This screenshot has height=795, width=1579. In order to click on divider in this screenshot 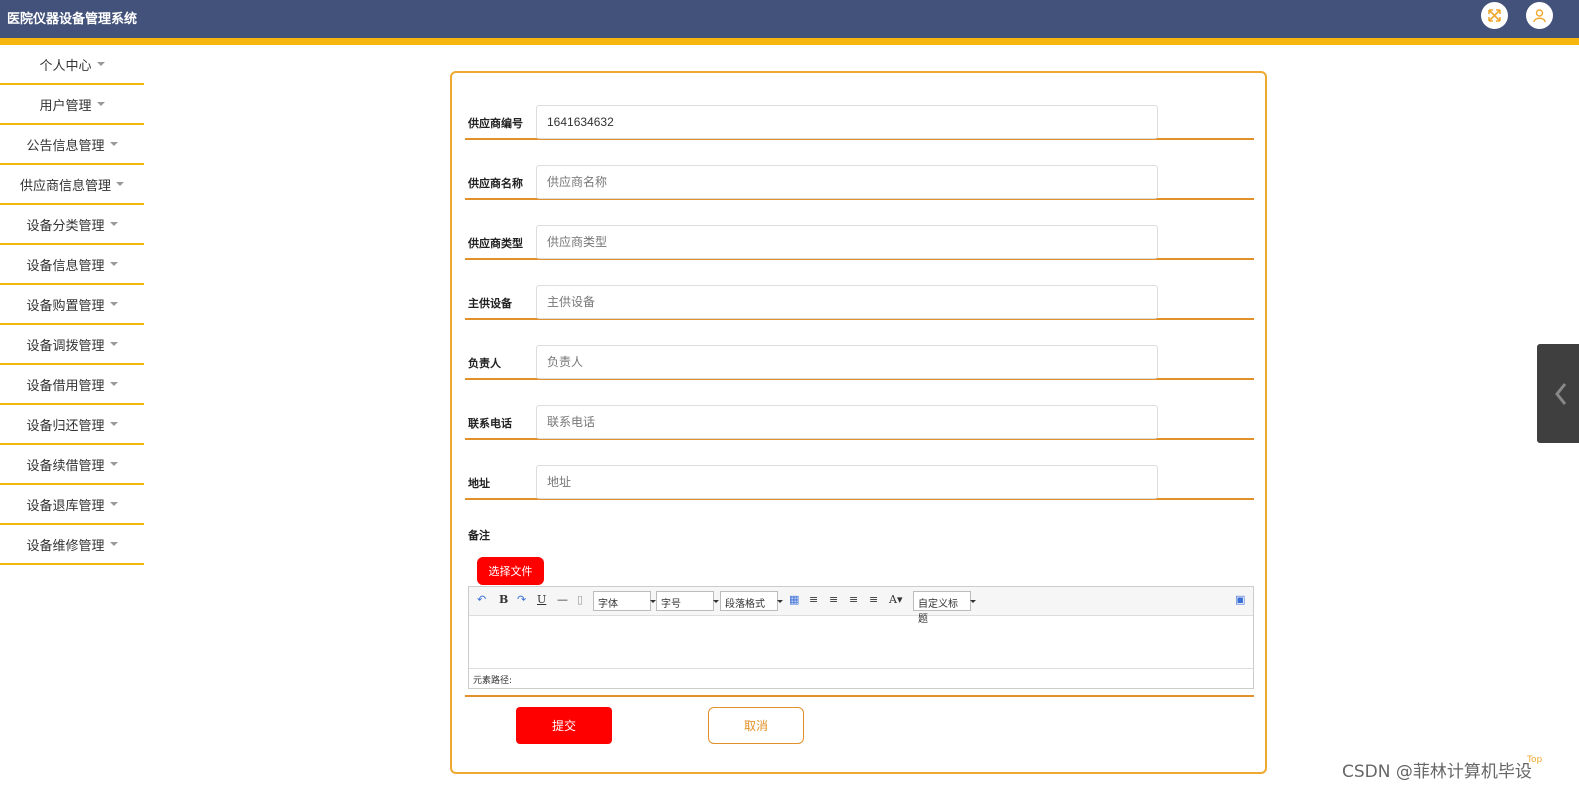, I will do `click(859, 696)`.